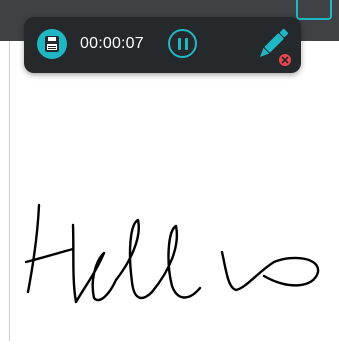 This screenshot has height=349, width=339. Describe the element at coordinates (94, 263) in the screenshot. I see `ink-stroke-h-right-and-e` at that location.